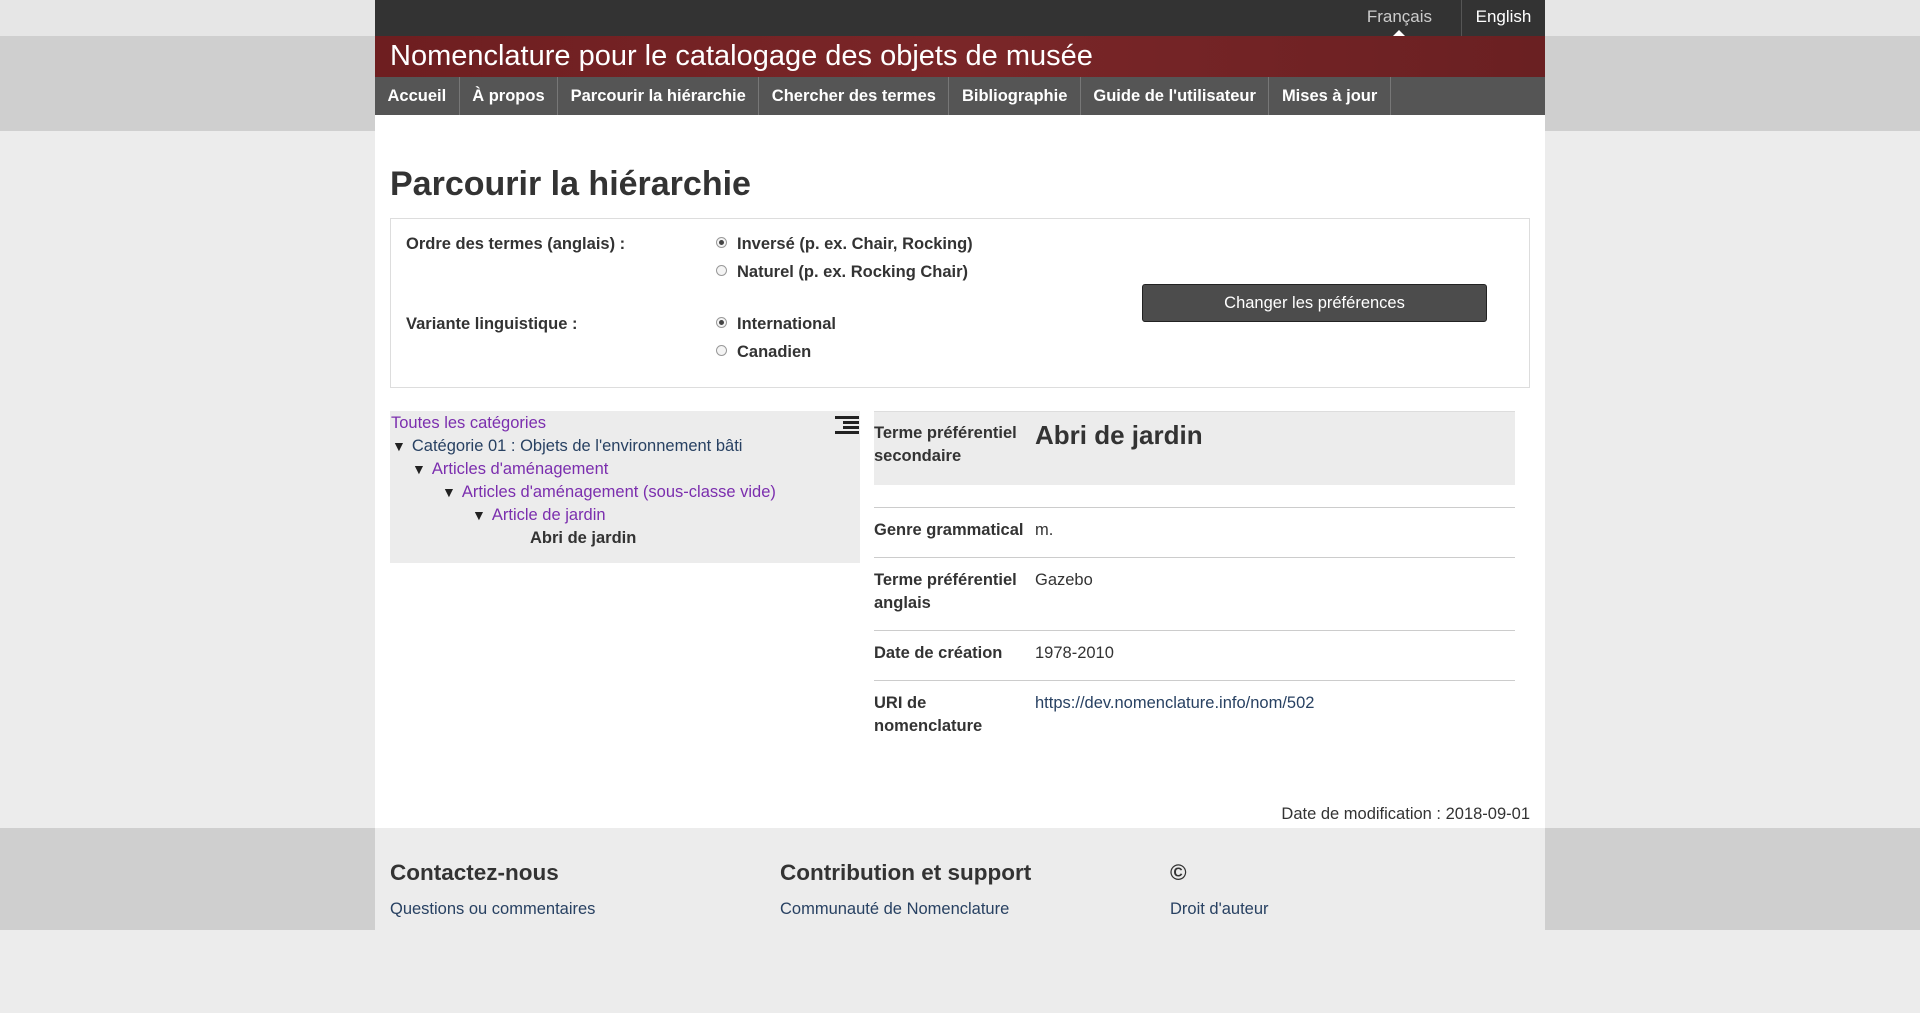 This screenshot has height=1013, width=1920. I want to click on language-bar: Français English, so click(960, 18).